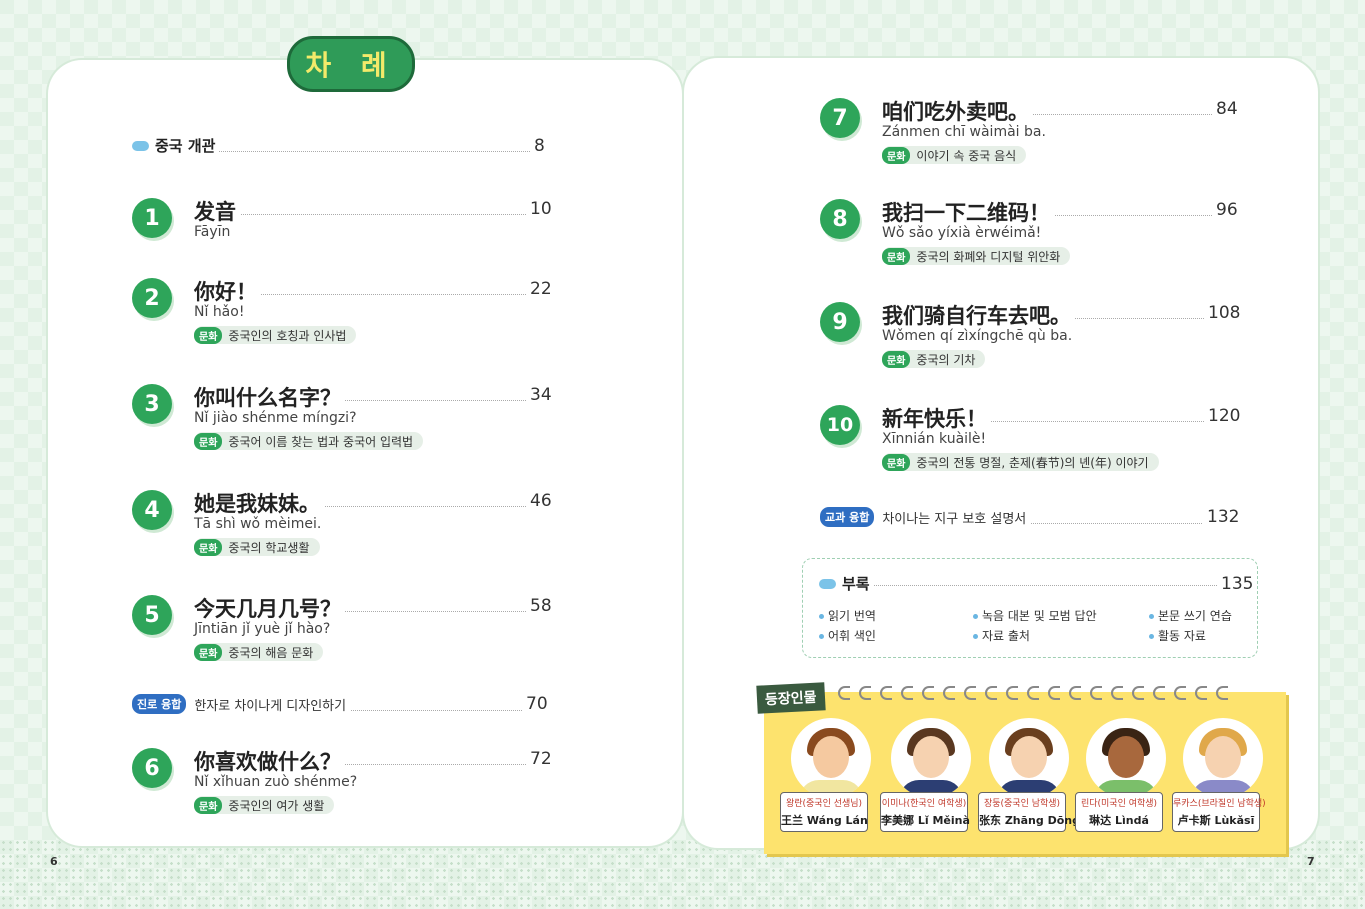 This screenshot has height=909, width=1365. I want to click on culture-note-text: 중국의 전통 명절, 춘제(春节)의 녠(年) 이야기, so click(1032, 462).